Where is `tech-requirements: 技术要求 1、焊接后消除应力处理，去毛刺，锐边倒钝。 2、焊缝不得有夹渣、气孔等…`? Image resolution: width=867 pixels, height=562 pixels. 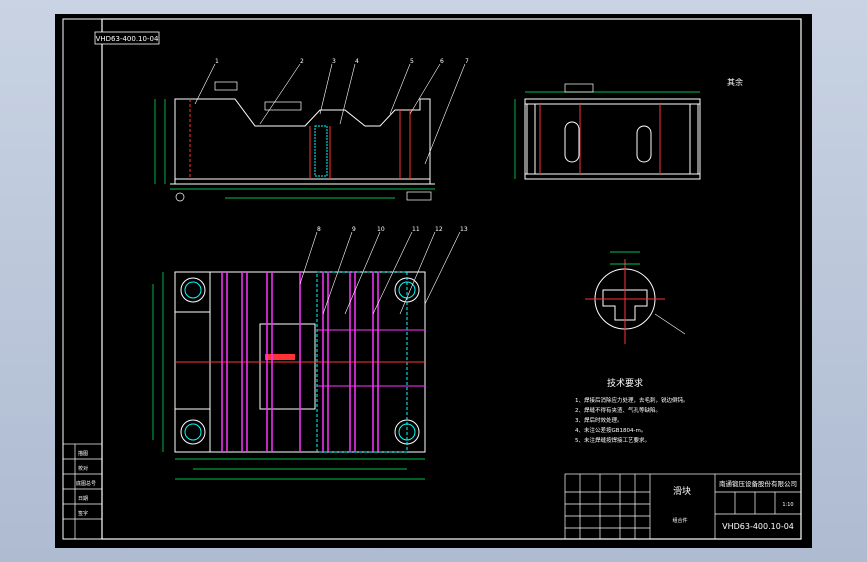 tech-requirements: 技术要求 1、焊接后消除应力处理，去毛刺，锐边倒钝。 2、焊缝不得有夹渣、气孔等… is located at coordinates (632, 410).